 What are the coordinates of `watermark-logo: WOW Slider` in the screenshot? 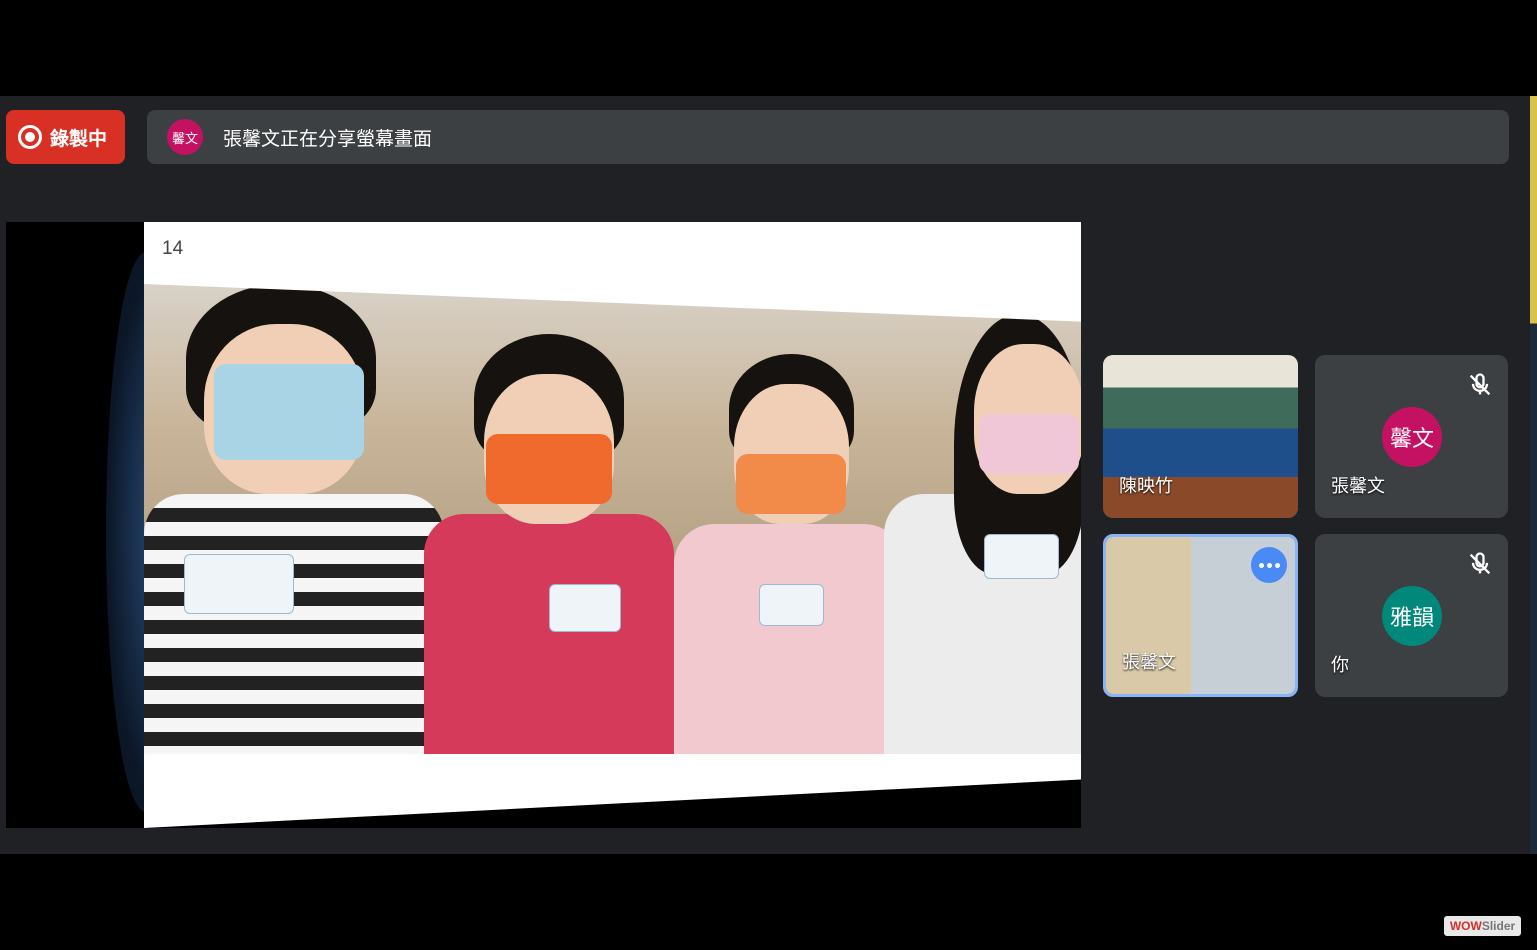 It's located at (1482, 926).